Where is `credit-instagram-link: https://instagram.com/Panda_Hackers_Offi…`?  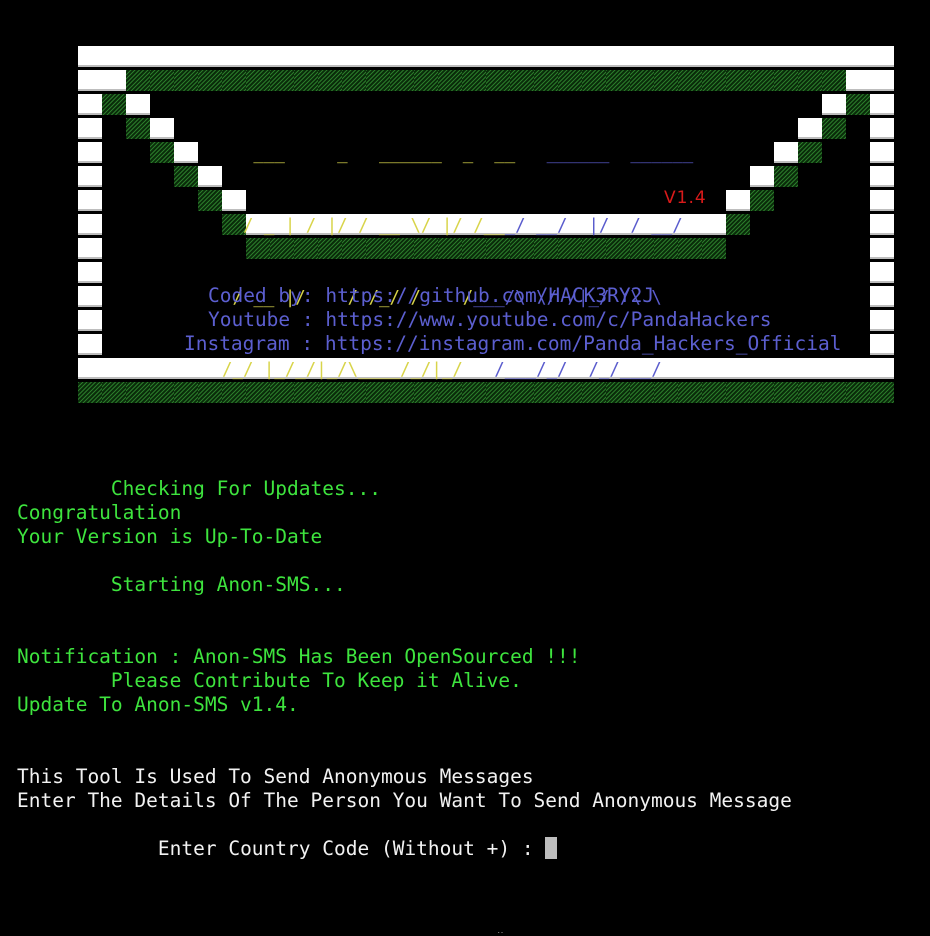 credit-instagram-link: https://instagram.com/Panda_Hackers_Offi… is located at coordinates (583, 343).